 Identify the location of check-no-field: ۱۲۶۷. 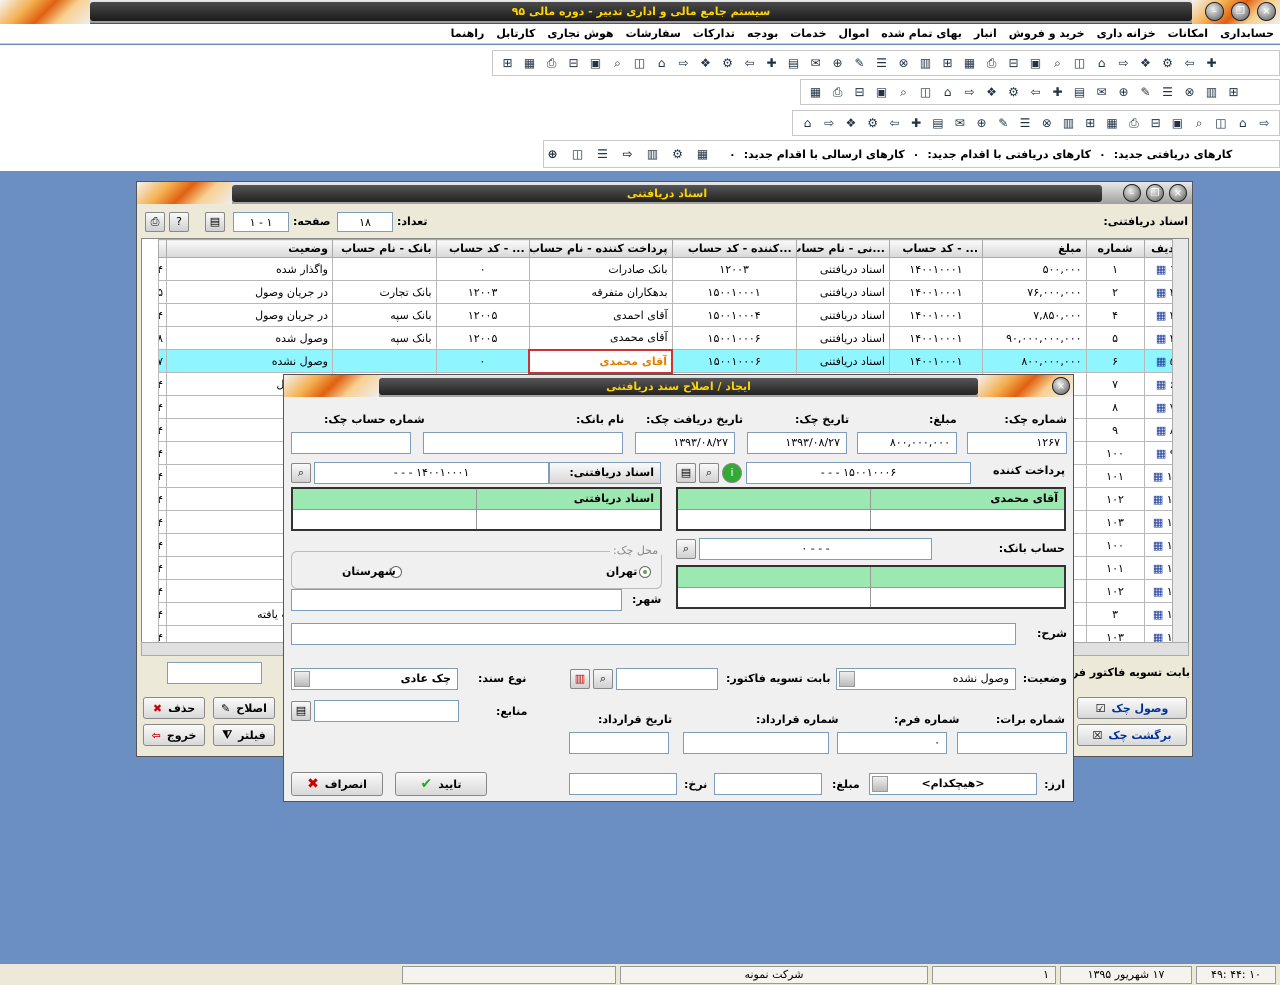
(1017, 443).